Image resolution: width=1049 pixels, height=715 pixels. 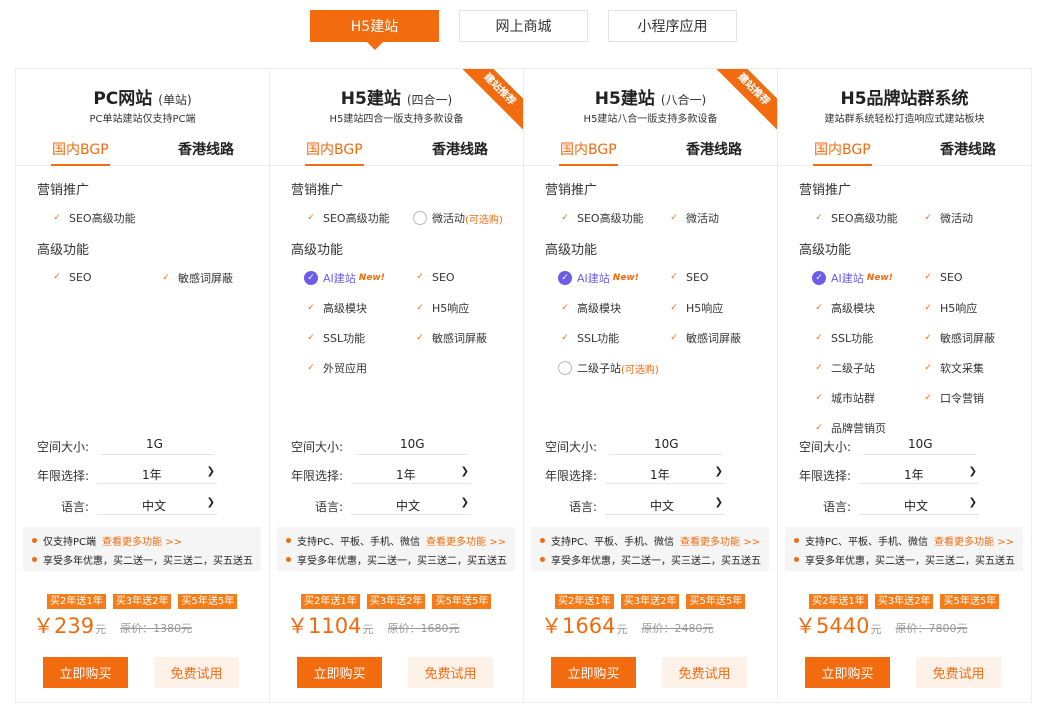 I want to click on card-description: H5建站八合一版支持多款设备, so click(x=650, y=119).